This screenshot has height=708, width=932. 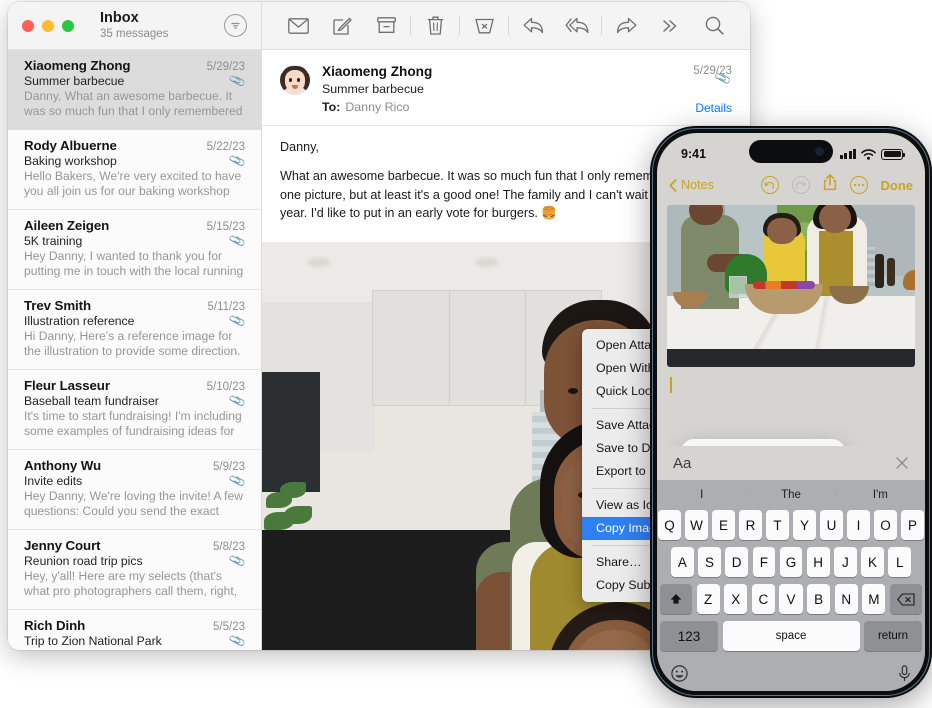 I want to click on key-x: X, so click(x=736, y=599).